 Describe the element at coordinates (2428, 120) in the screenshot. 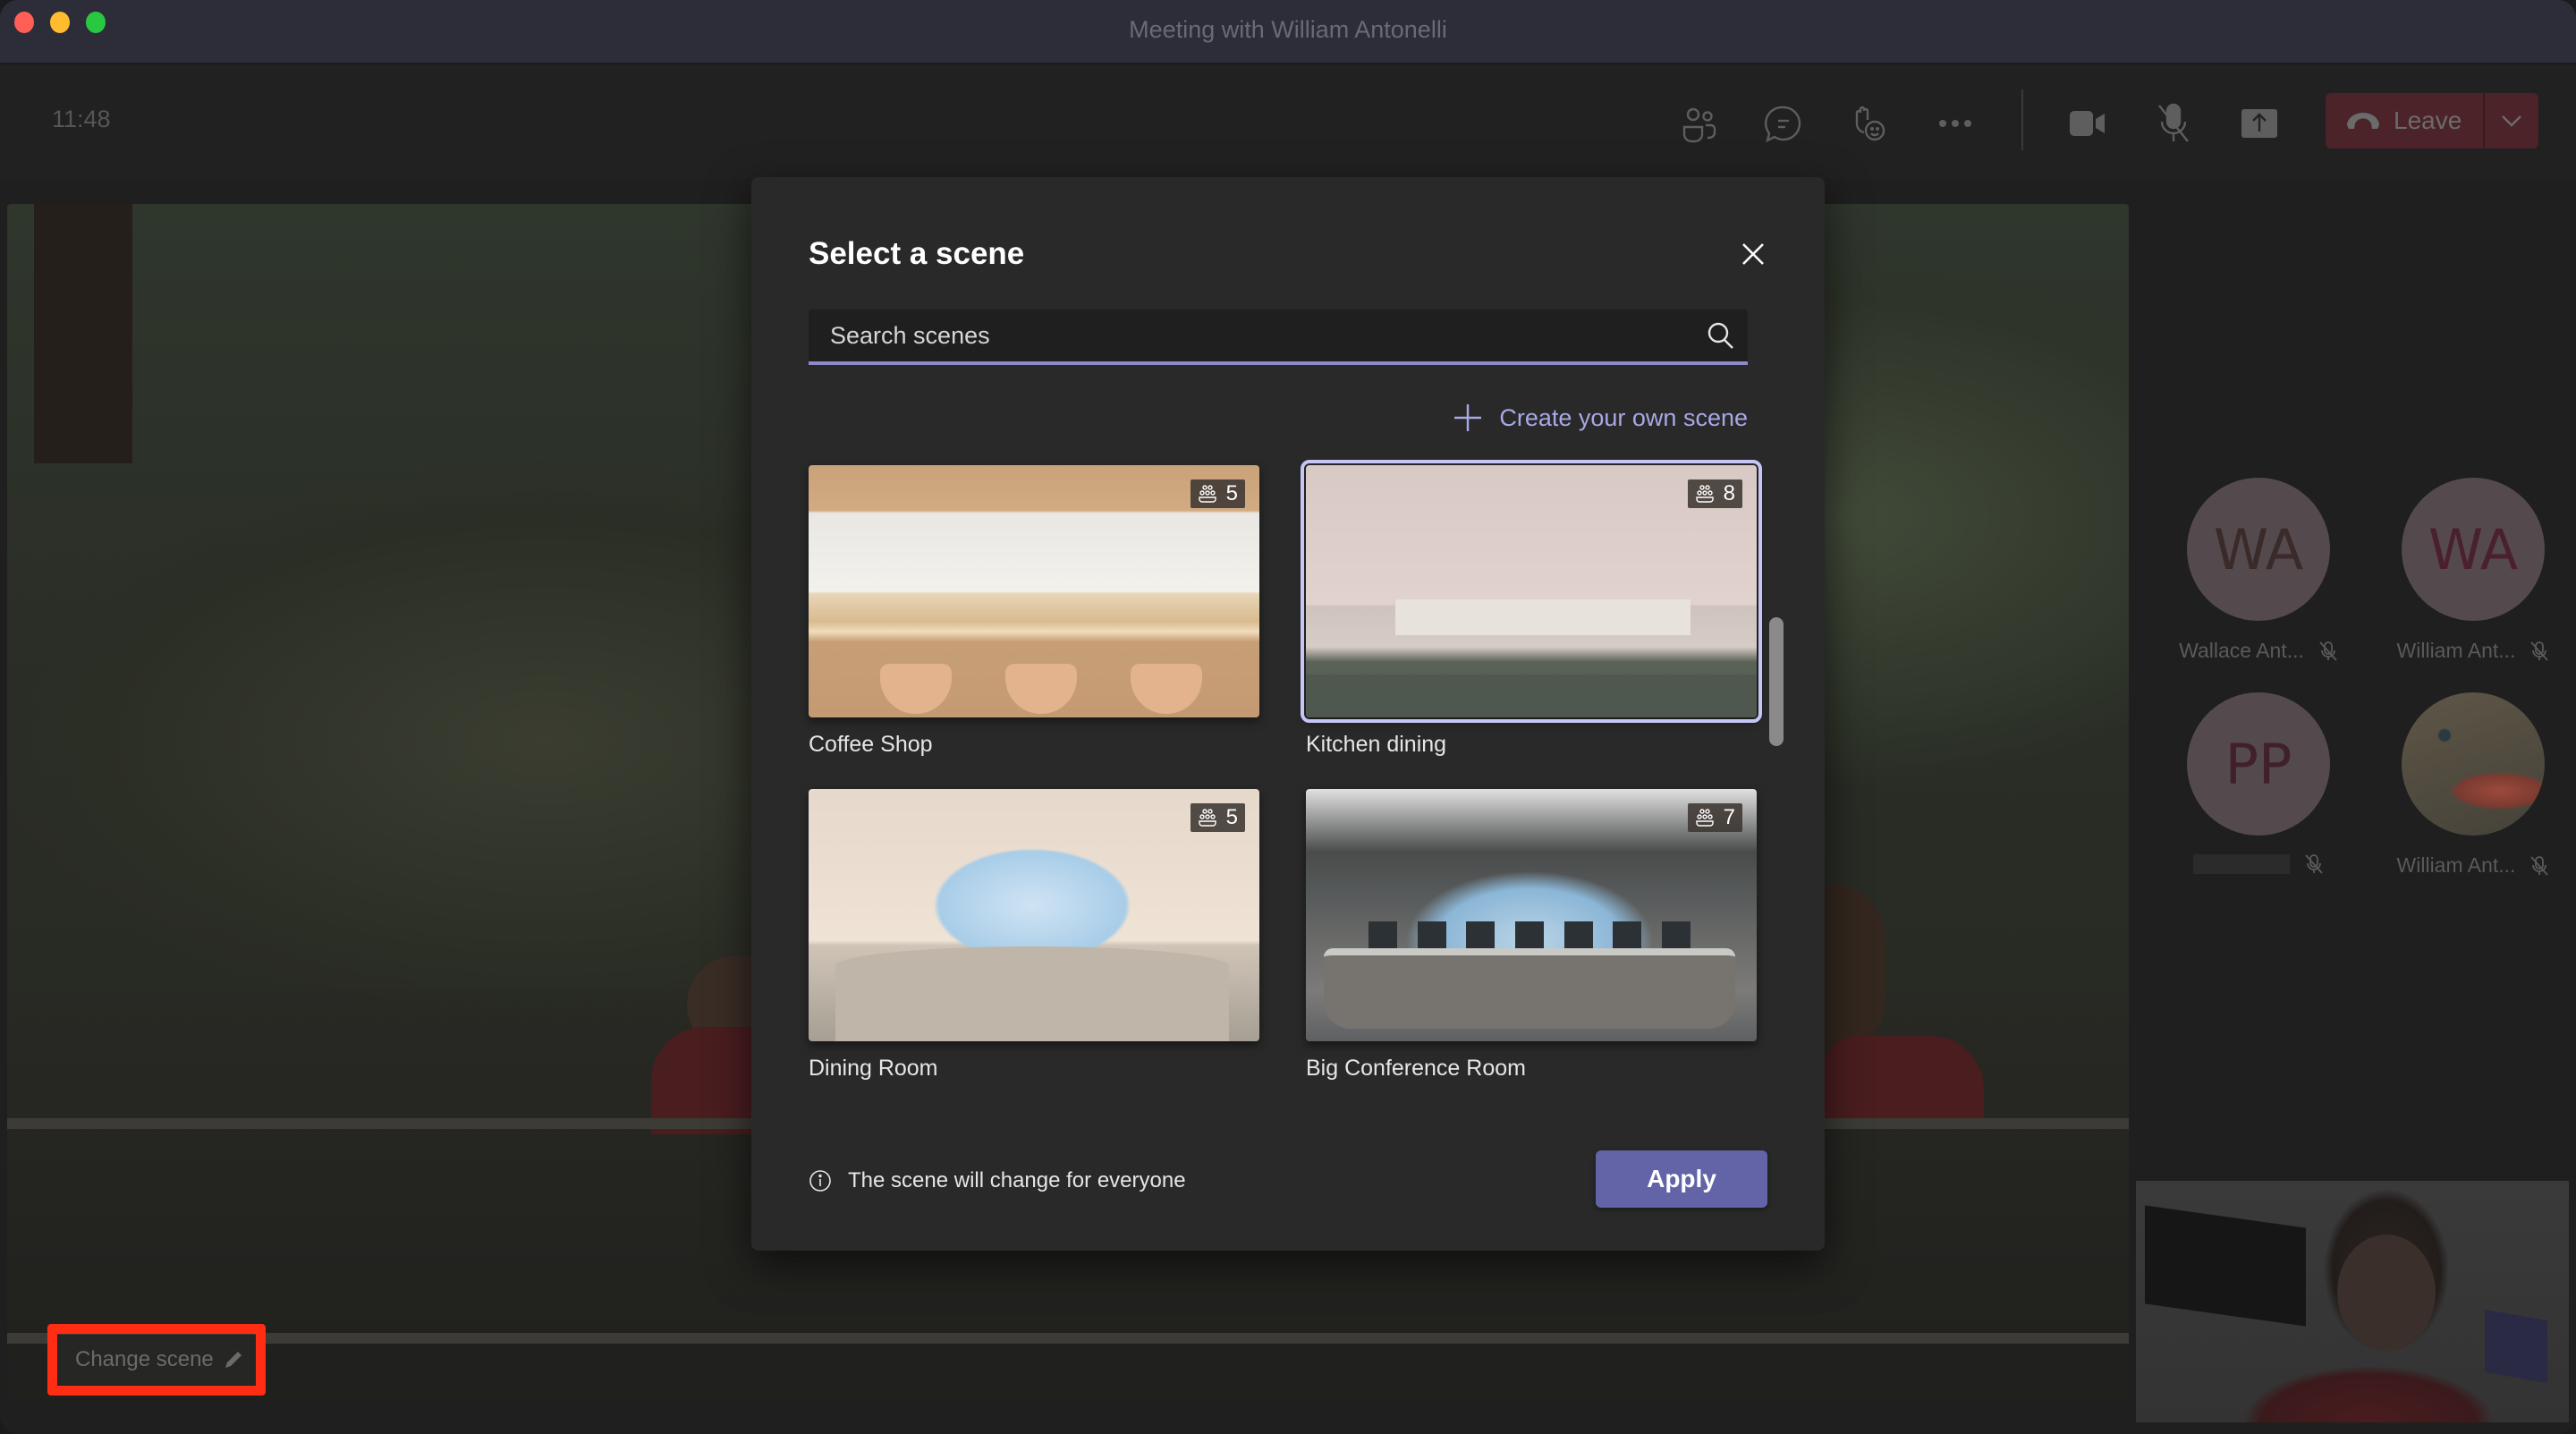

I see `leave-label: Leave` at that location.